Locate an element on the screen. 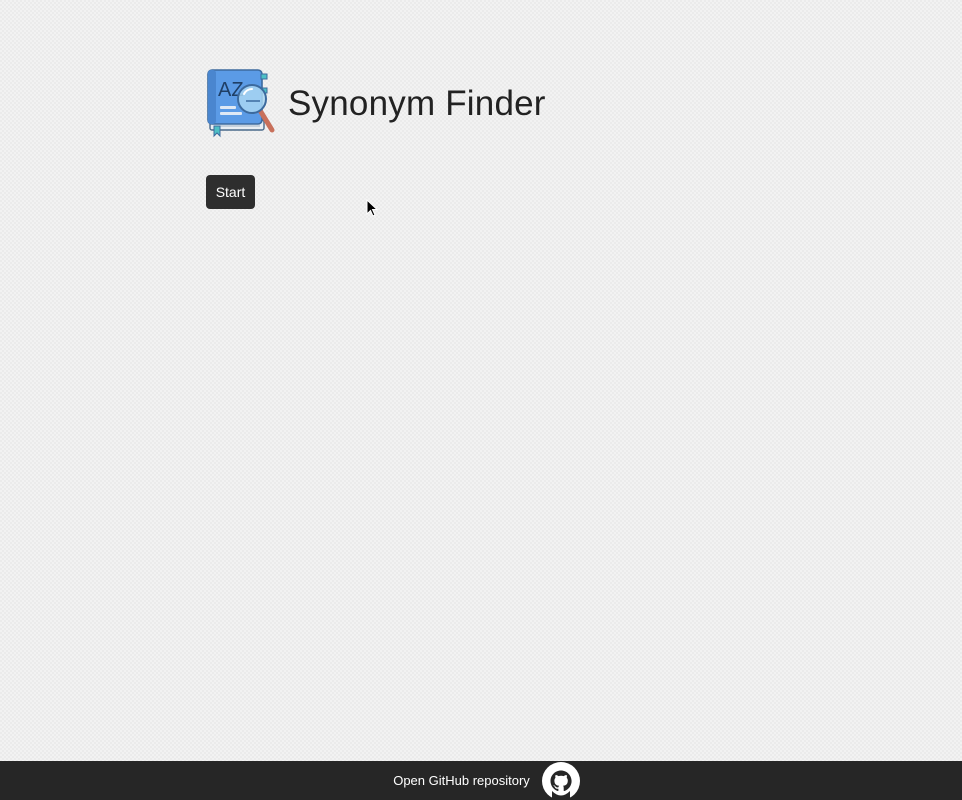 This screenshot has width=962, height=800. mouse-pointer-icon is located at coordinates (372, 208).